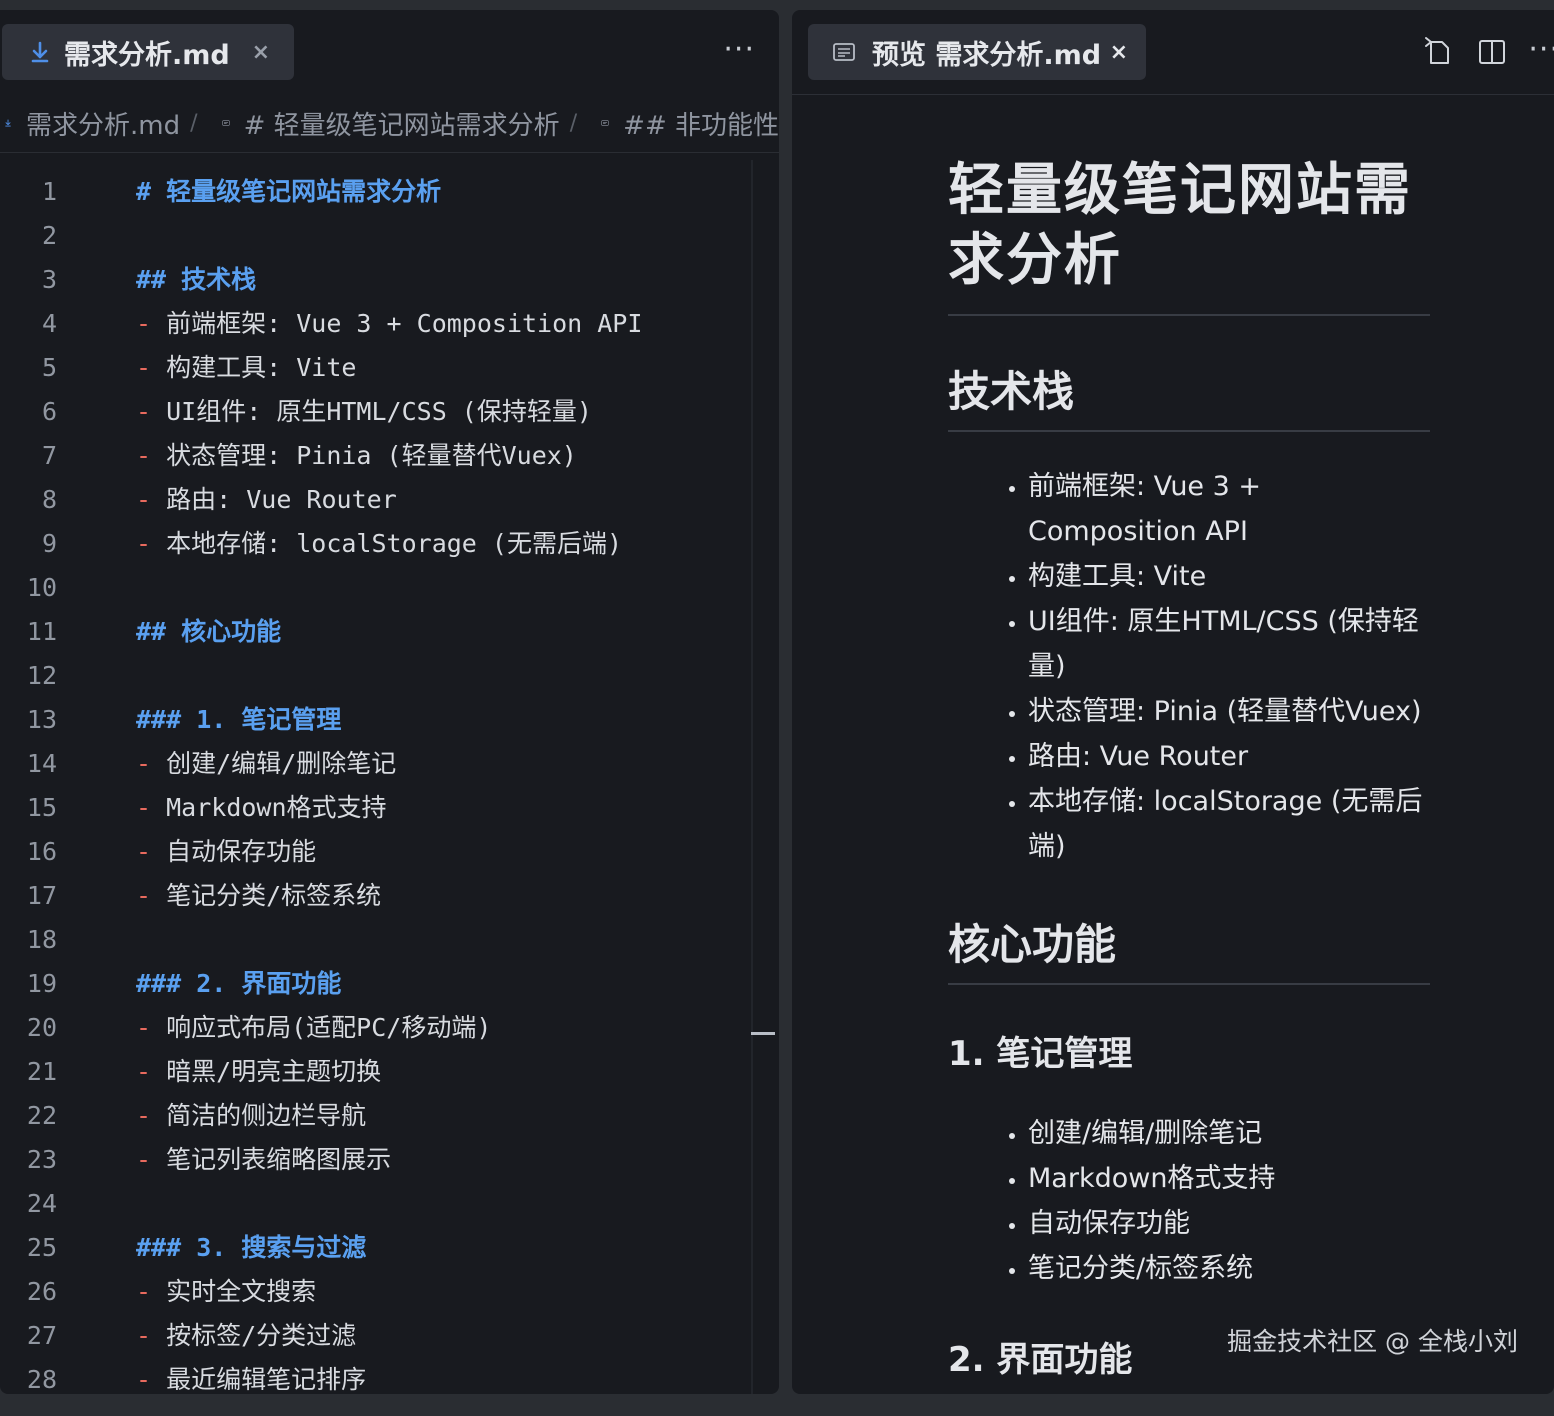 The image size is (1554, 1416). I want to click on line-number: 19, so click(41, 983).